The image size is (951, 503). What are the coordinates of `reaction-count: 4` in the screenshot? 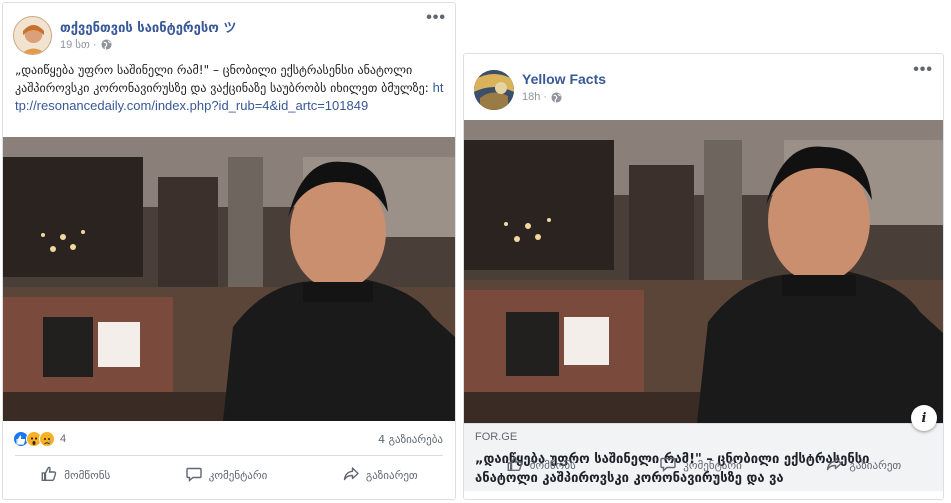 It's located at (63, 439).